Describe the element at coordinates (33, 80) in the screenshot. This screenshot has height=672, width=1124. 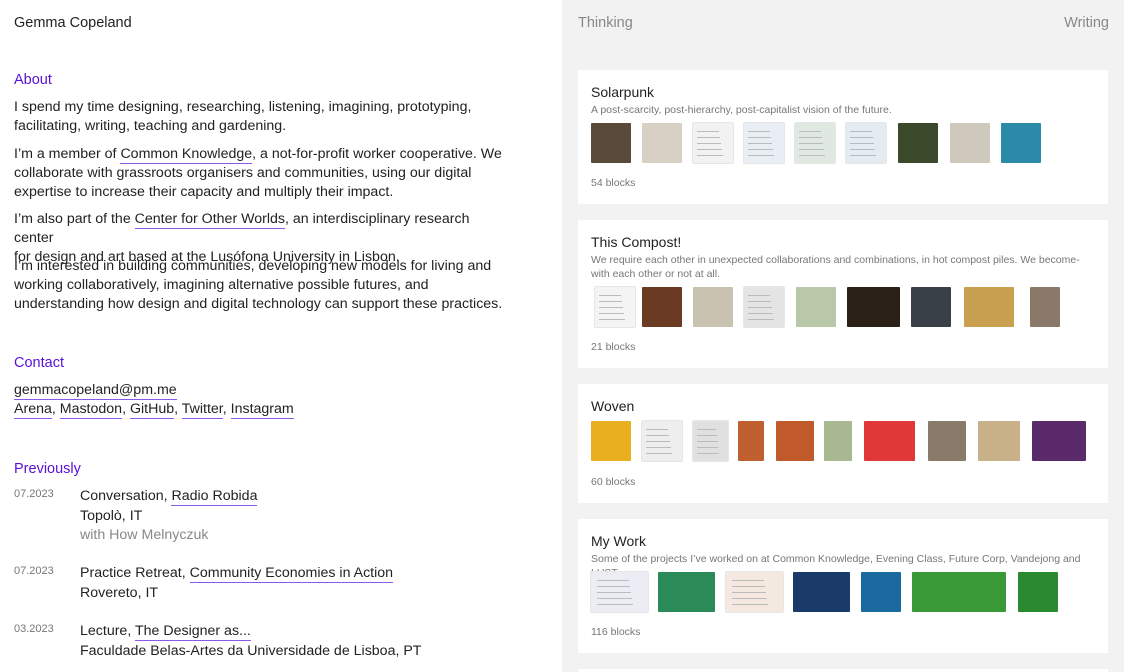
I see `about-heading: About` at that location.